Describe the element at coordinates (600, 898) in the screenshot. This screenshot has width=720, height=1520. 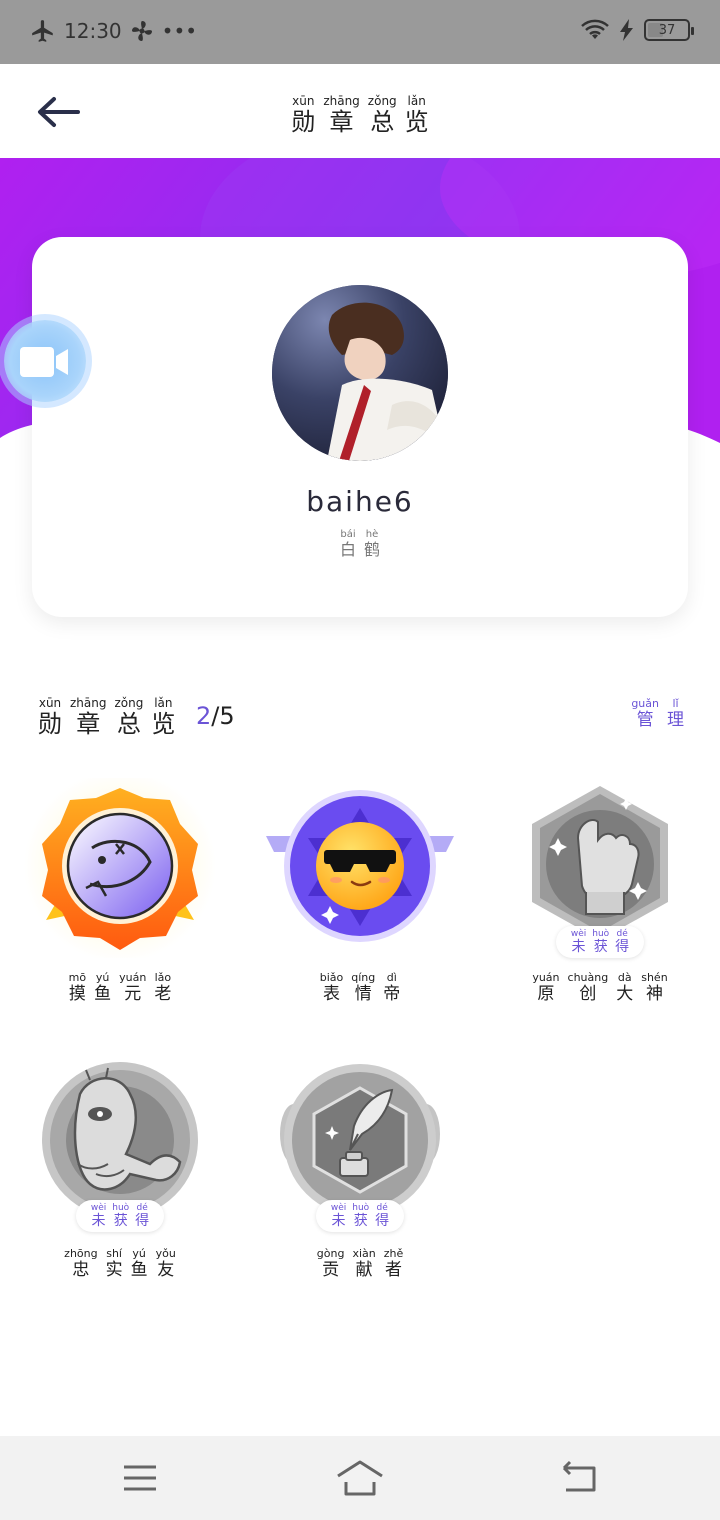
I see `badge-yuanchuang-dashen: wèi 未 huò 获 dé 得 yuán 原 chuàng 创 dà 大 shén 神` at that location.